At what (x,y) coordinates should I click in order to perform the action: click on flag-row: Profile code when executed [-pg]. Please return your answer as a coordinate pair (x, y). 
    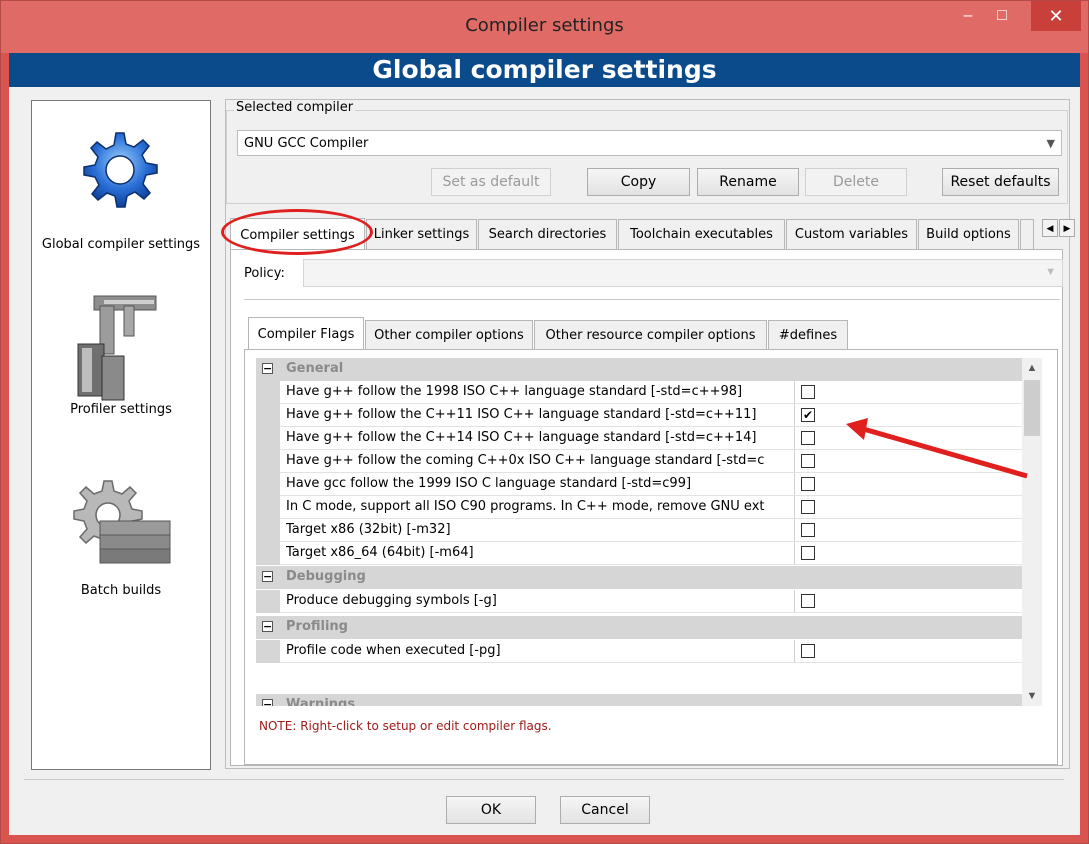
    Looking at the image, I should click on (639, 651).